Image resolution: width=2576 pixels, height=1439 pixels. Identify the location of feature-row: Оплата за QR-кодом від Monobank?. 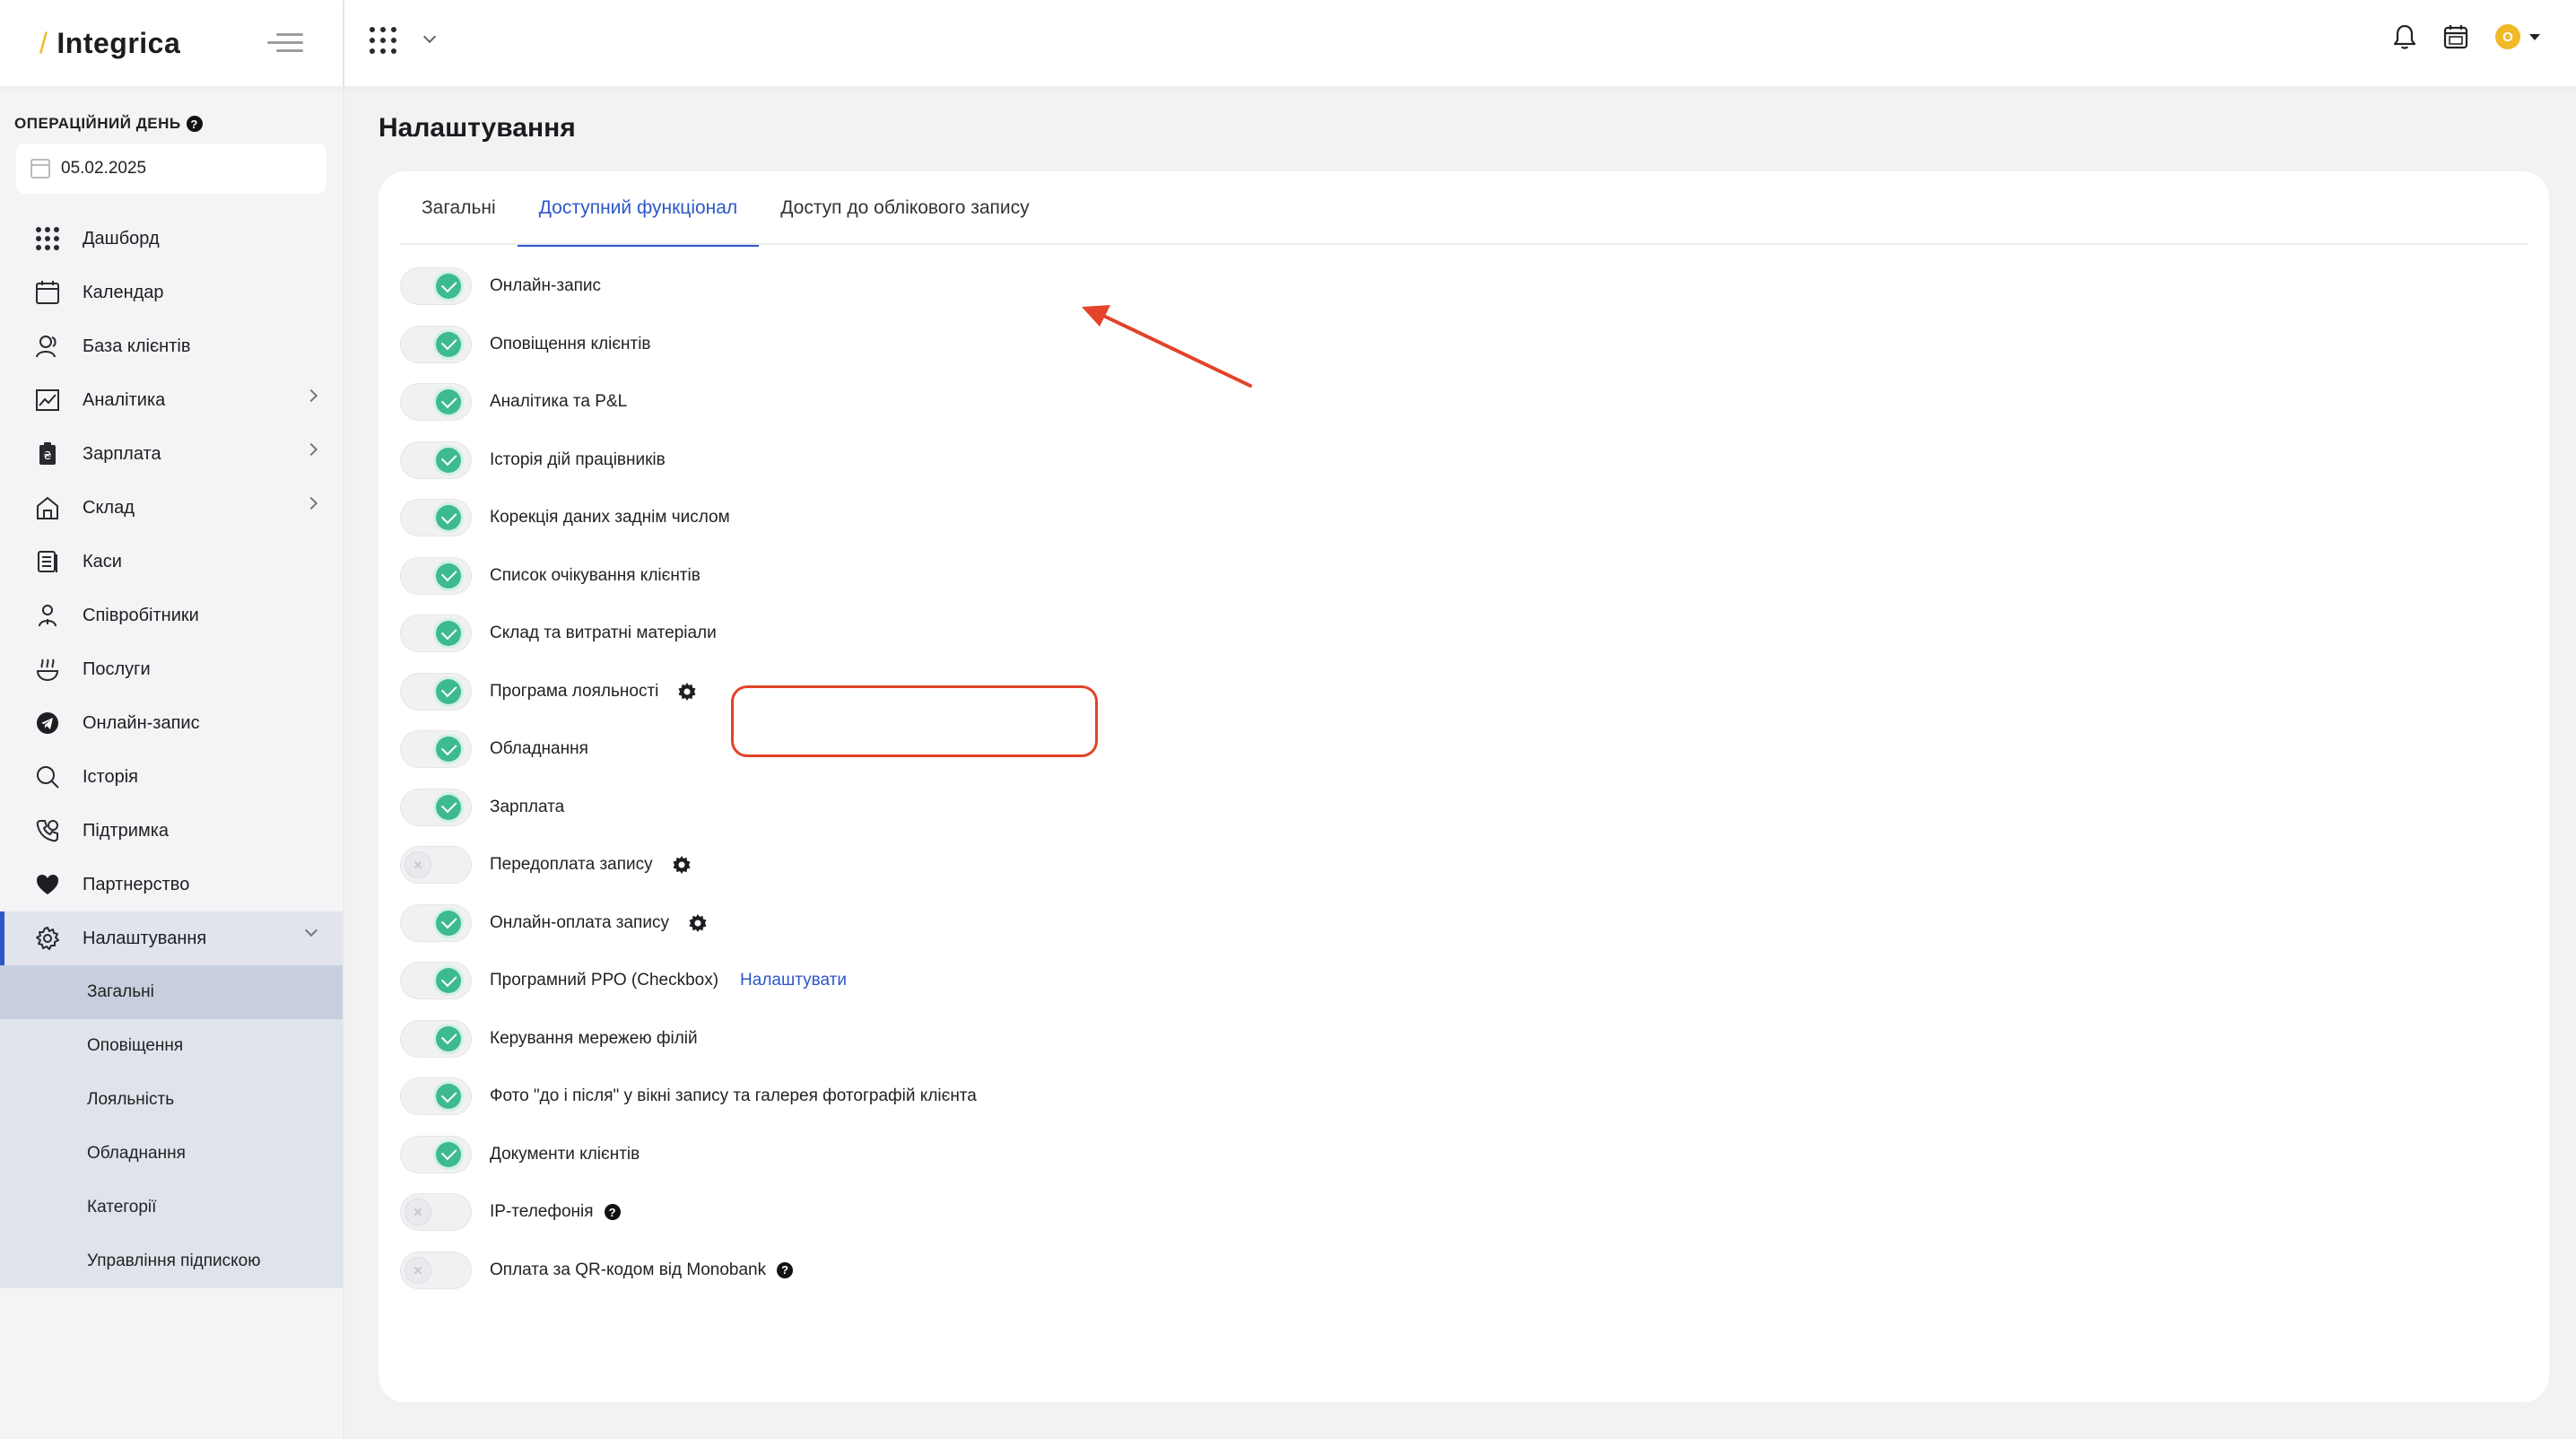
(688, 1271).